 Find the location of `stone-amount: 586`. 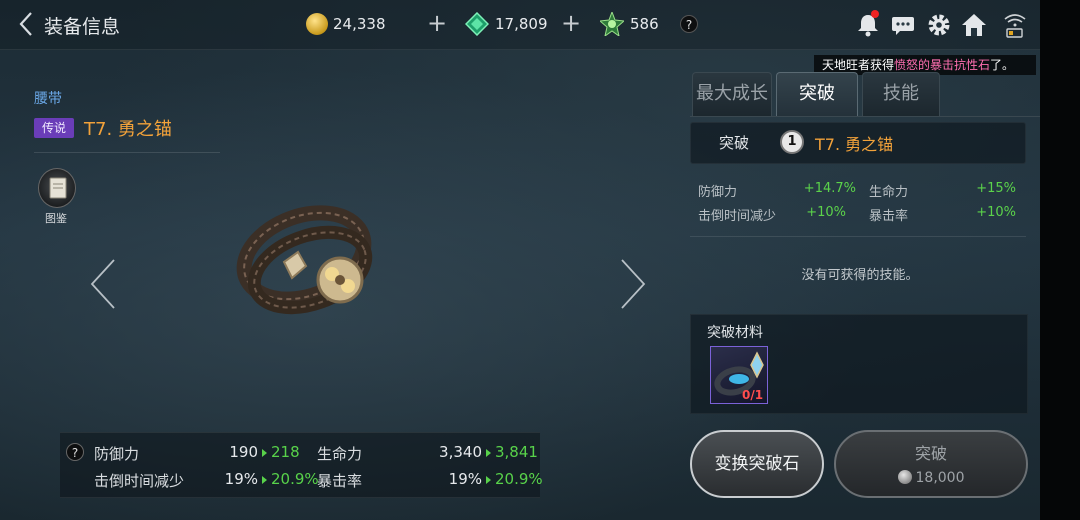

stone-amount: 586 is located at coordinates (644, 24).